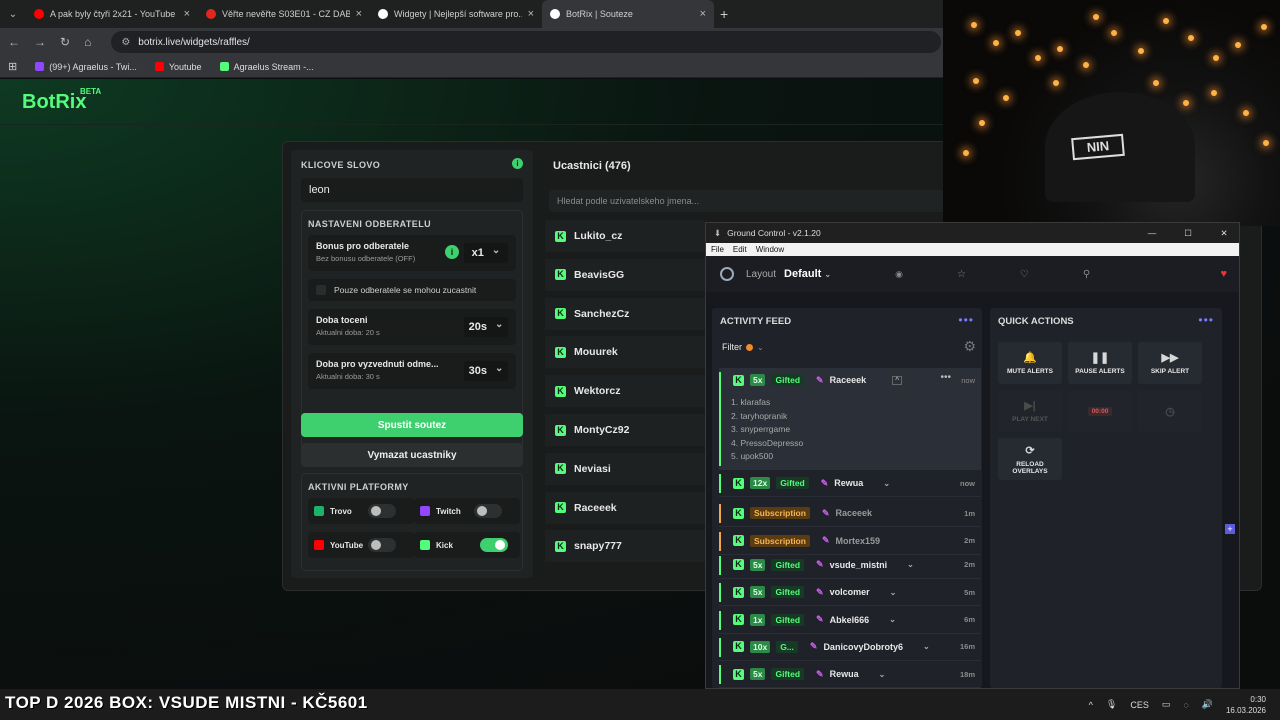 This screenshot has height=720, width=1280. What do you see at coordinates (61, 100) in the screenshot?
I see `botrix-logo: BotRix BETA` at bounding box center [61, 100].